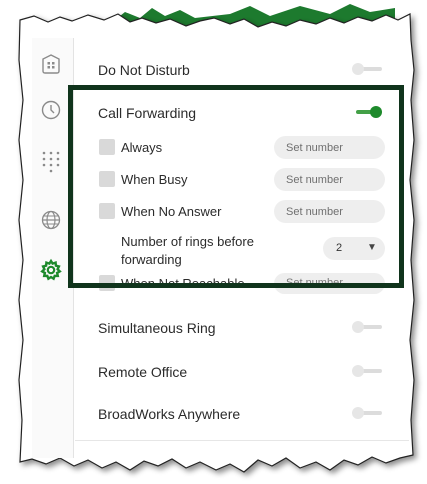  Describe the element at coordinates (368, 371) in the screenshot. I see `remote-office-toggle` at that location.